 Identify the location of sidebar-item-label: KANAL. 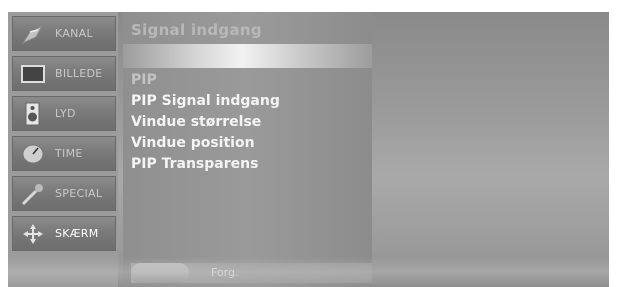
(74, 33).